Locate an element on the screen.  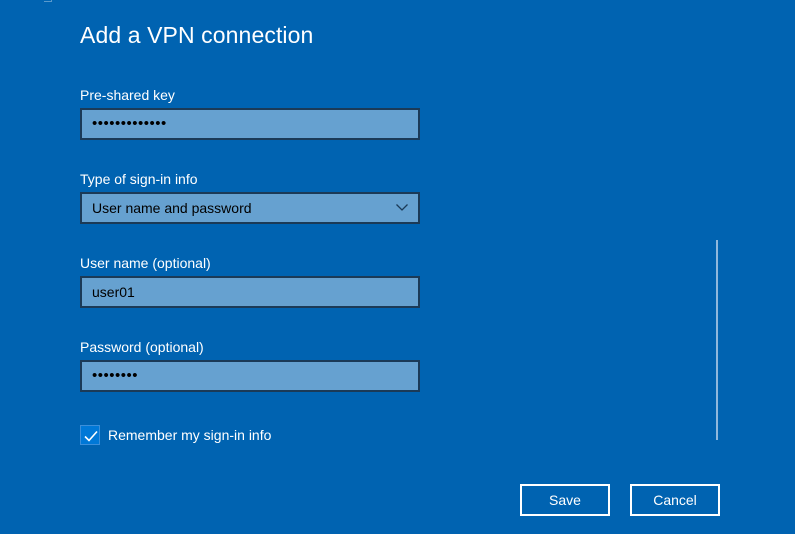
chevron-down-icon is located at coordinates (402, 207).